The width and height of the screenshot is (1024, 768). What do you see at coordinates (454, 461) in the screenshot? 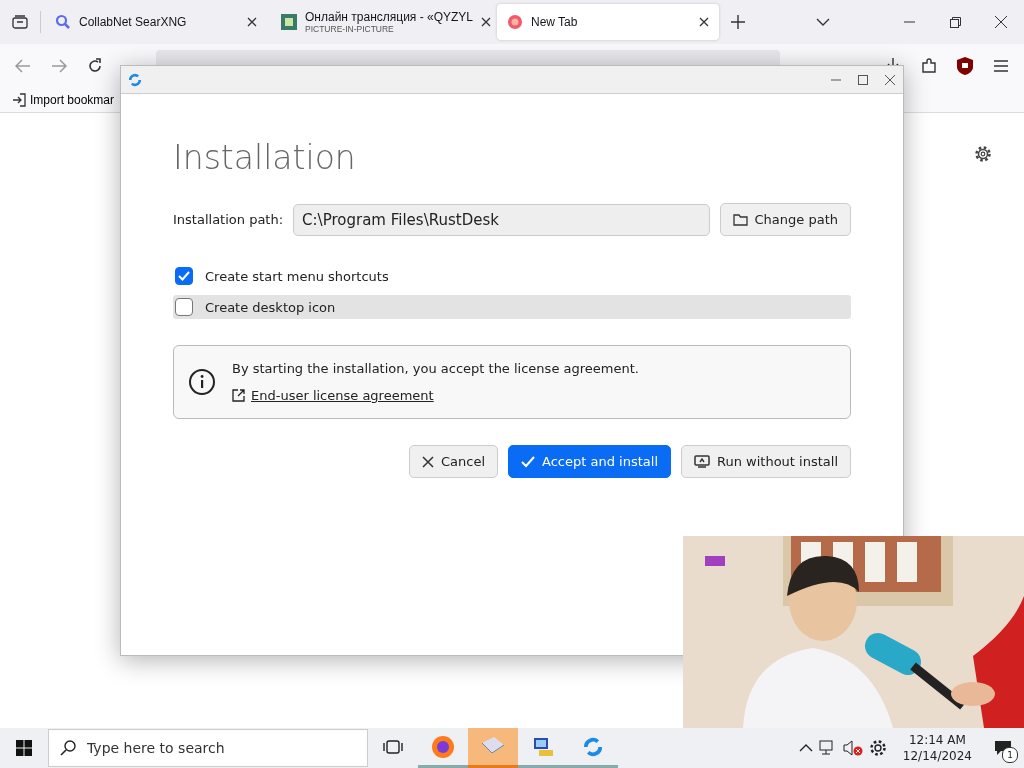
I see `cancel-button: Cancel` at bounding box center [454, 461].